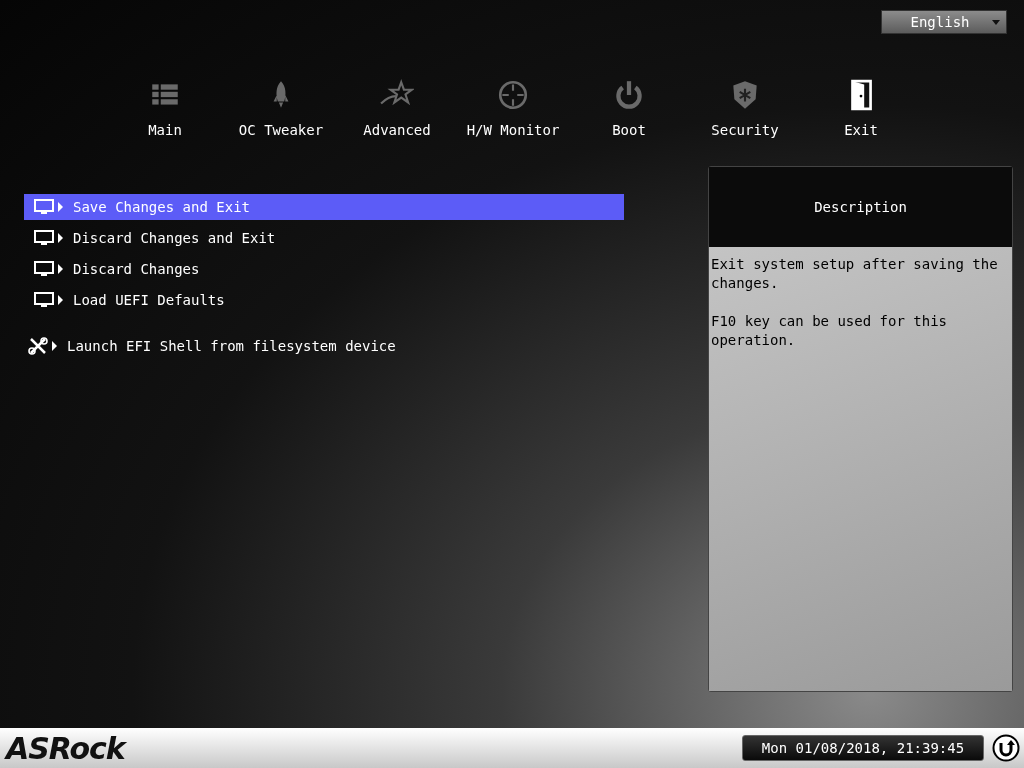 This screenshot has height=768, width=1024. Describe the element at coordinates (513, 95) in the screenshot. I see `target-icon` at that location.